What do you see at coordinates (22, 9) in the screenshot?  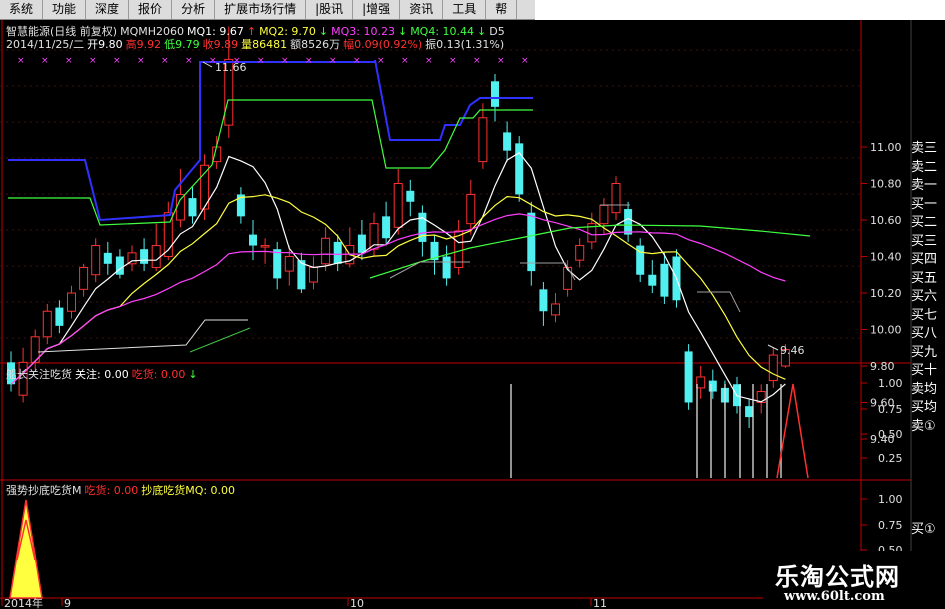 I see `menu-item-0: 系统` at bounding box center [22, 9].